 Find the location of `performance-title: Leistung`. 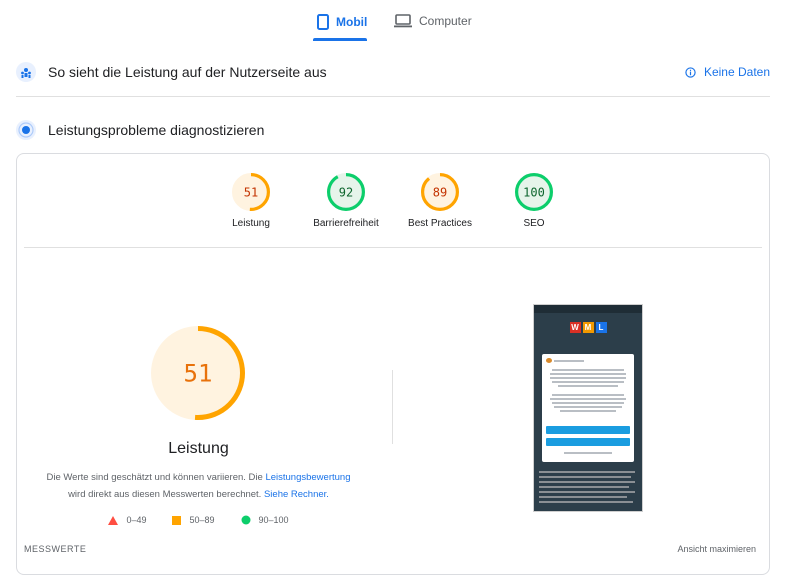

performance-title: Leistung is located at coordinates (198, 448).